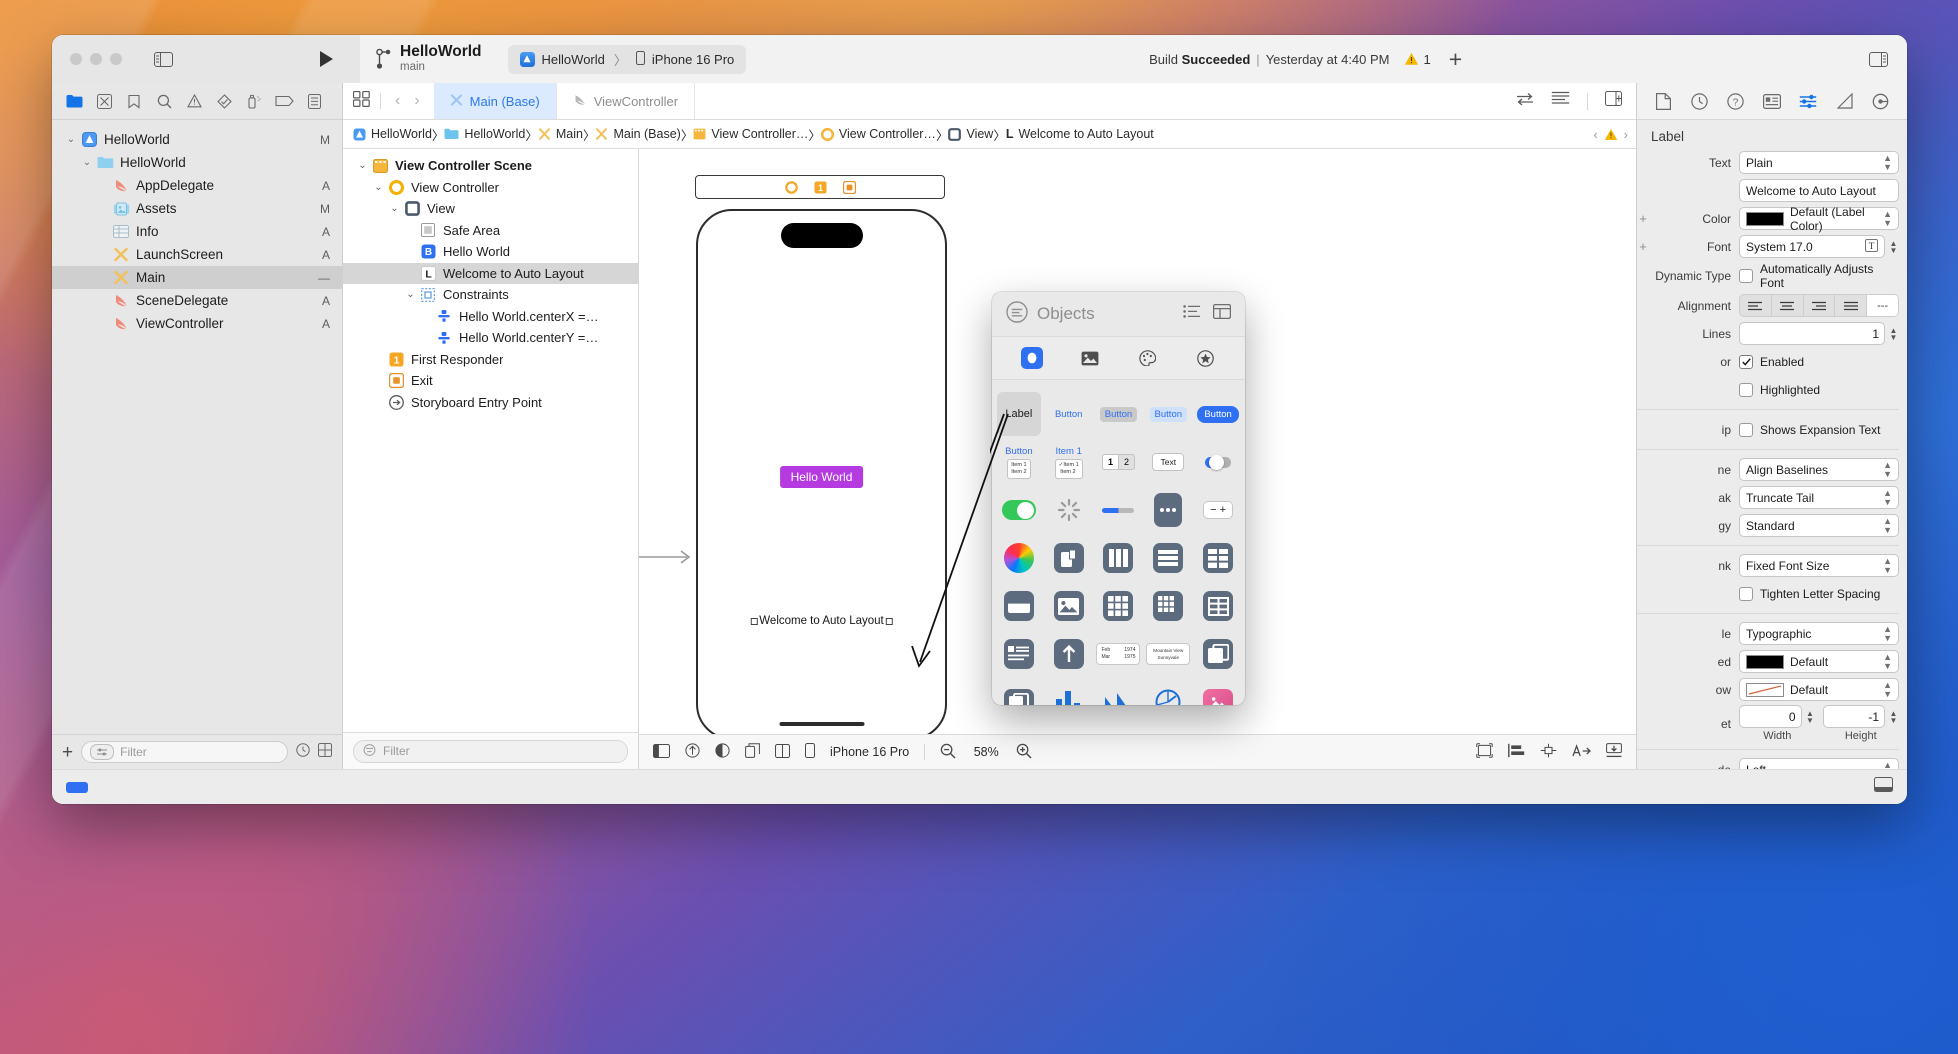 This screenshot has height=1054, width=1958. I want to click on nav-row-info: Info A, so click(197, 231).